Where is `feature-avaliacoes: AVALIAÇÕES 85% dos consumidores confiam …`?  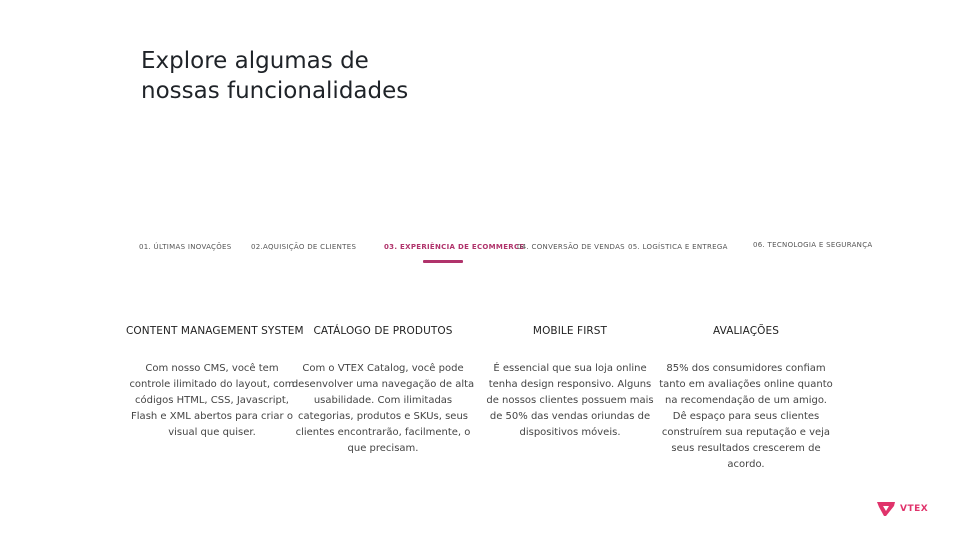
feature-avaliacoes: AVALIAÇÕES 85% dos consumidores confiam … is located at coordinates (746, 399).